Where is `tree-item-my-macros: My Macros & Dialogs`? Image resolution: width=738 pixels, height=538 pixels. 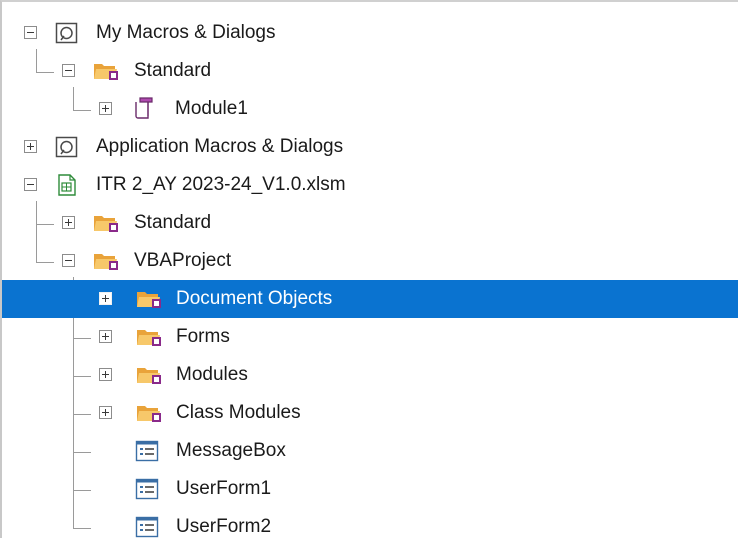 tree-item-my-macros: My Macros & Dialogs is located at coordinates (370, 33).